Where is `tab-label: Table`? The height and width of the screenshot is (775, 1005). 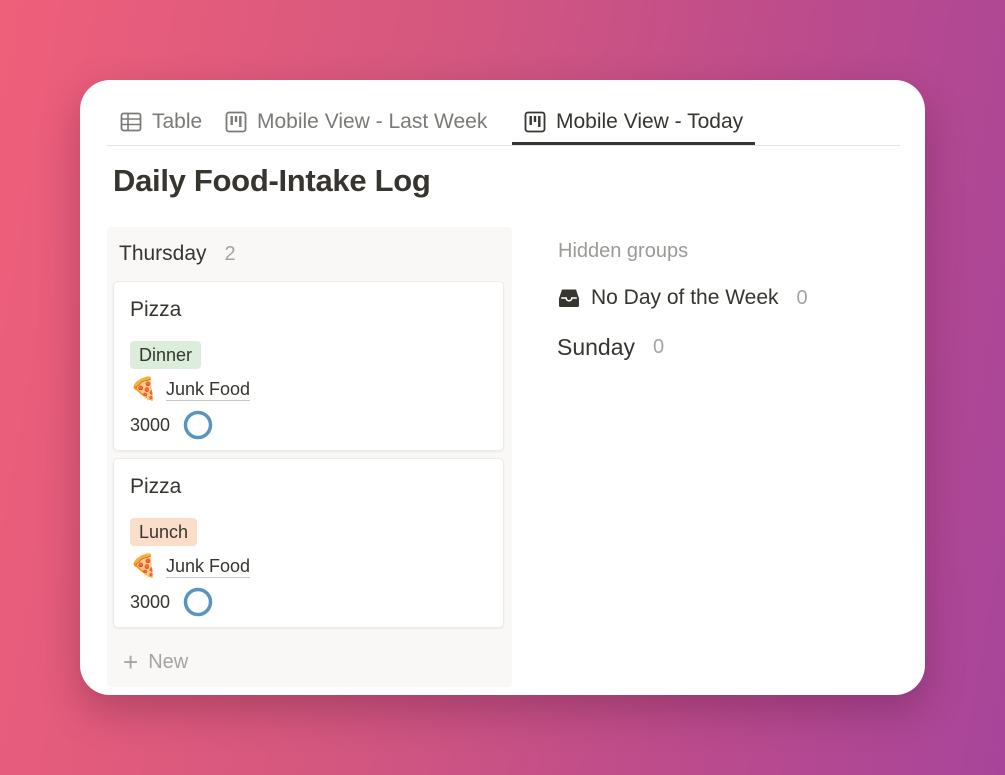
tab-label: Table is located at coordinates (177, 121).